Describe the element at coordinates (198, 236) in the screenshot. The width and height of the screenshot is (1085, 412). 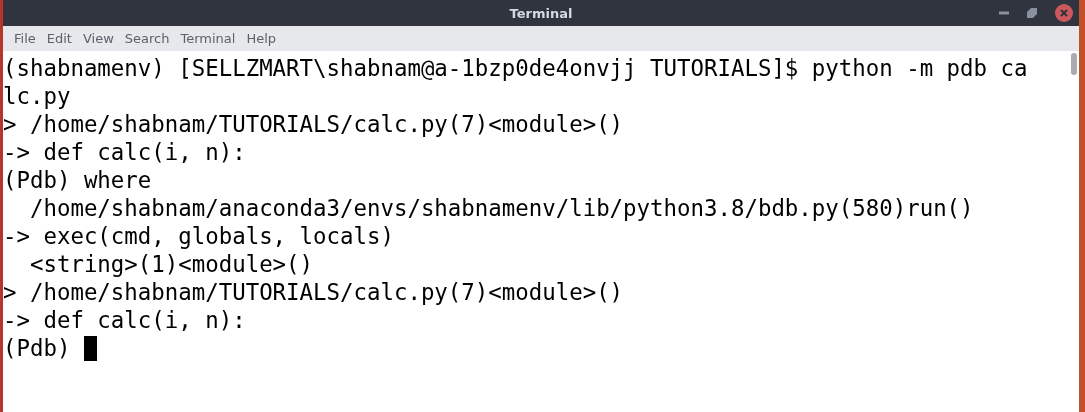
I see `terminal-line: -> exec(cmd, globals, locals)` at that location.